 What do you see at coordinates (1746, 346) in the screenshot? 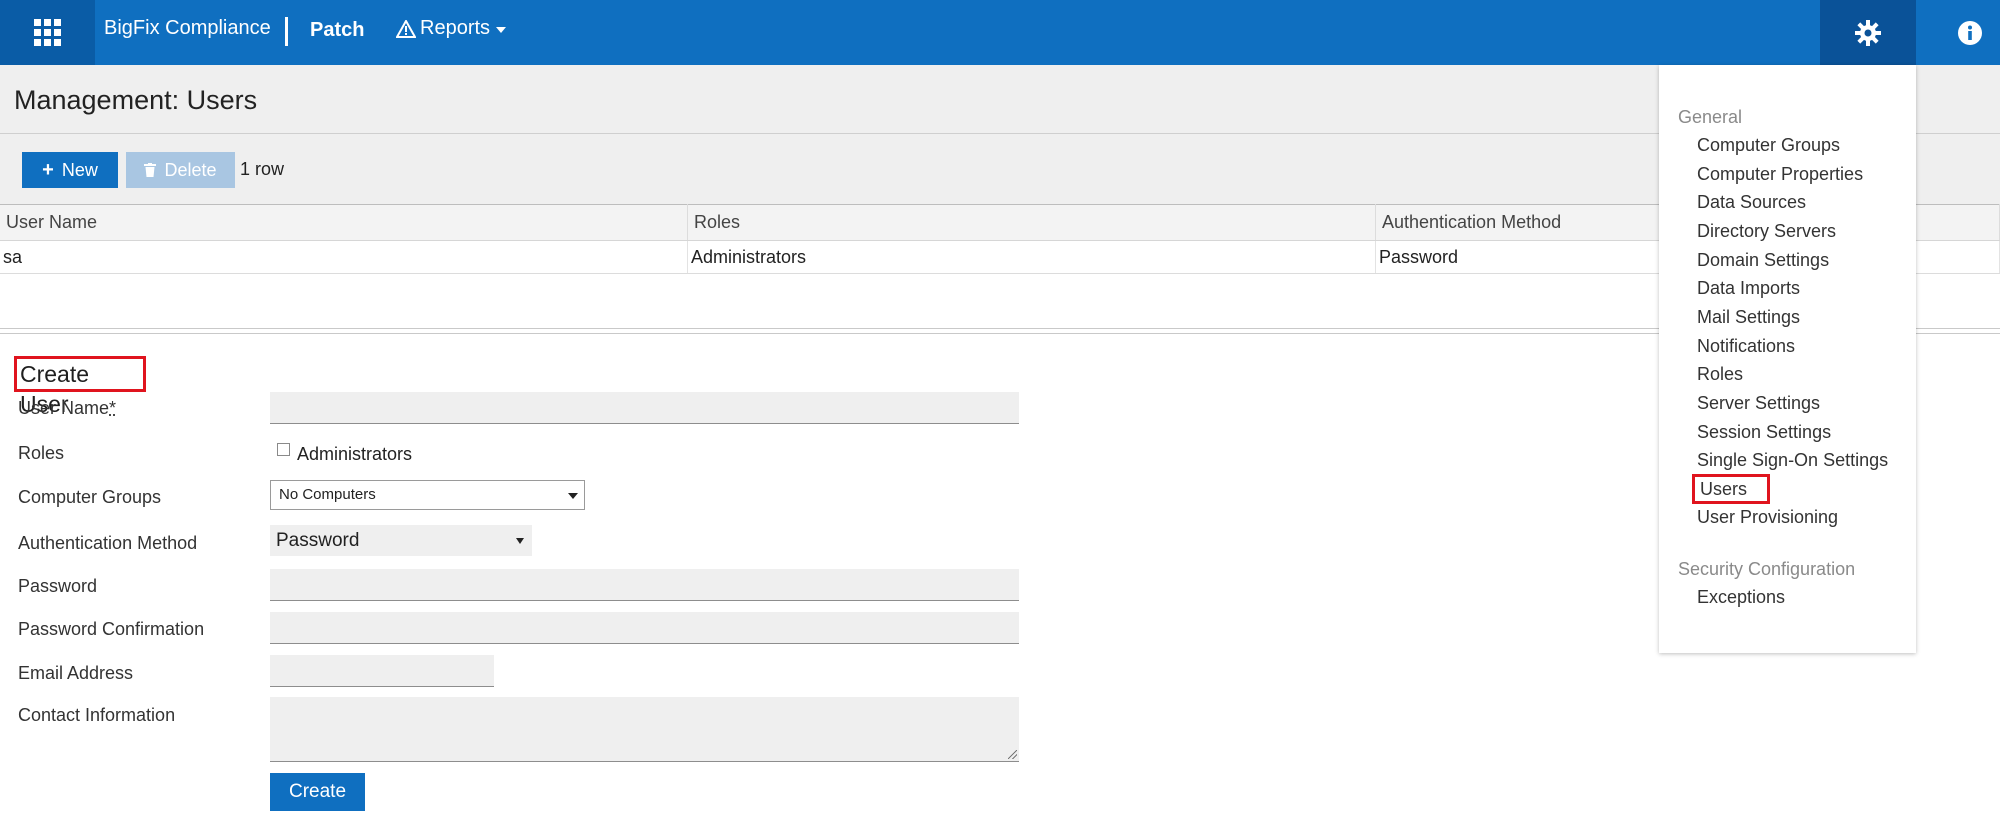
I see `menu-item-notifications: Notifications` at bounding box center [1746, 346].